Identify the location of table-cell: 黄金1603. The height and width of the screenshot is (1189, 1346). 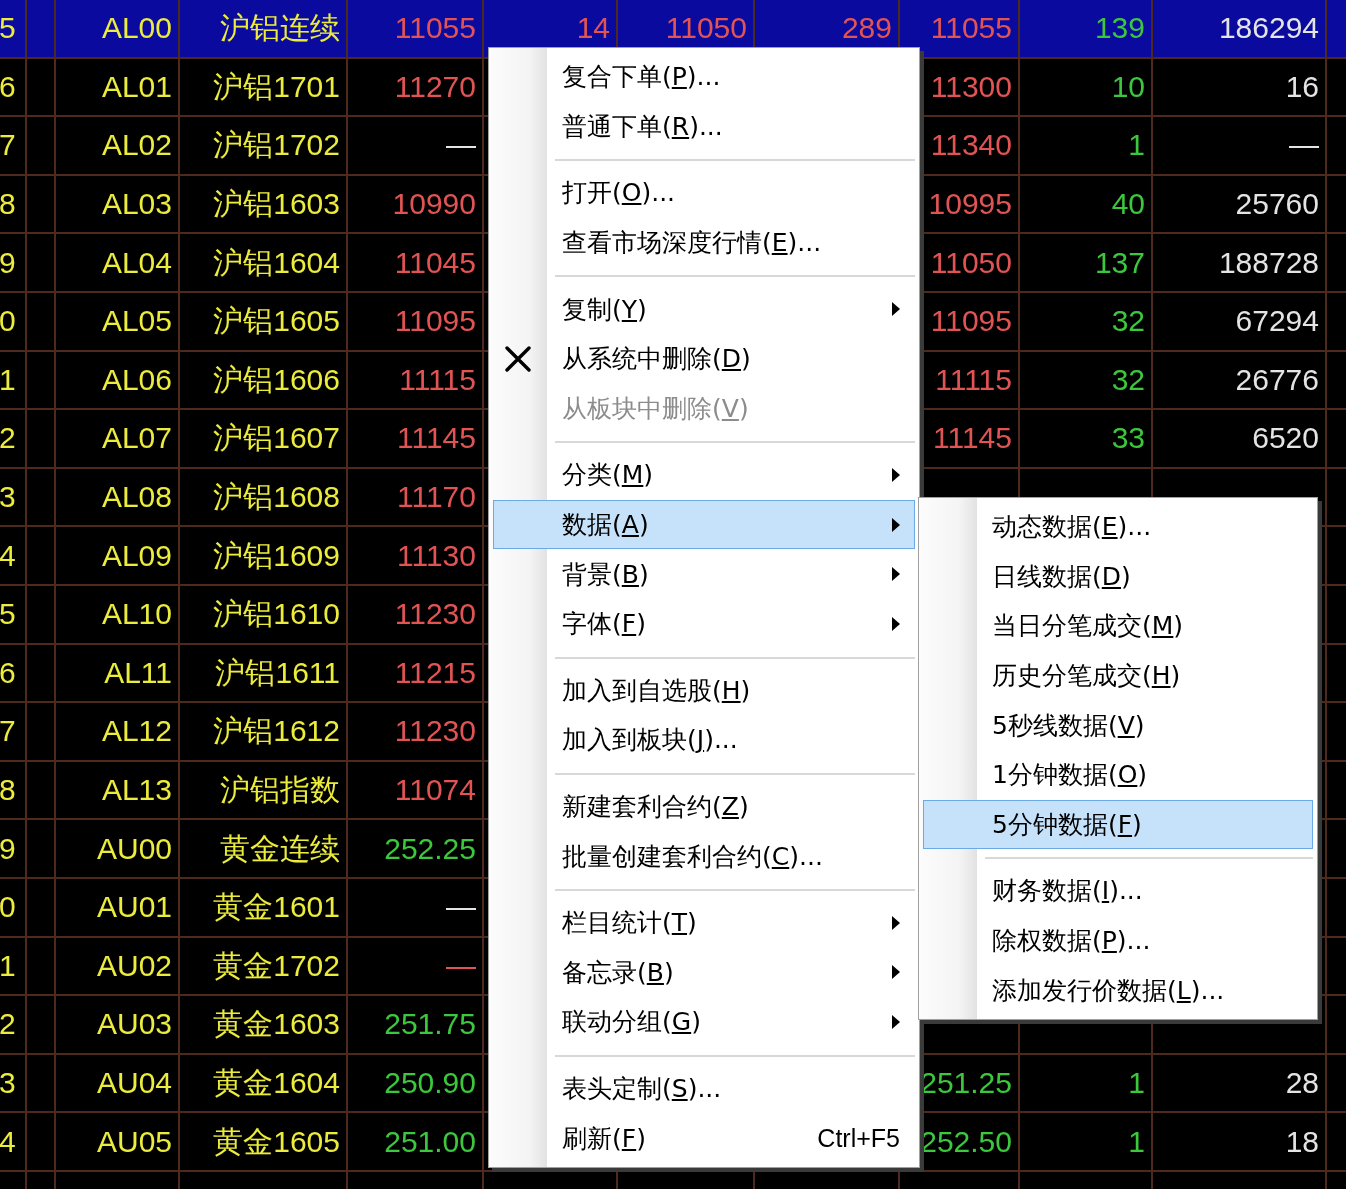
(276, 1024).